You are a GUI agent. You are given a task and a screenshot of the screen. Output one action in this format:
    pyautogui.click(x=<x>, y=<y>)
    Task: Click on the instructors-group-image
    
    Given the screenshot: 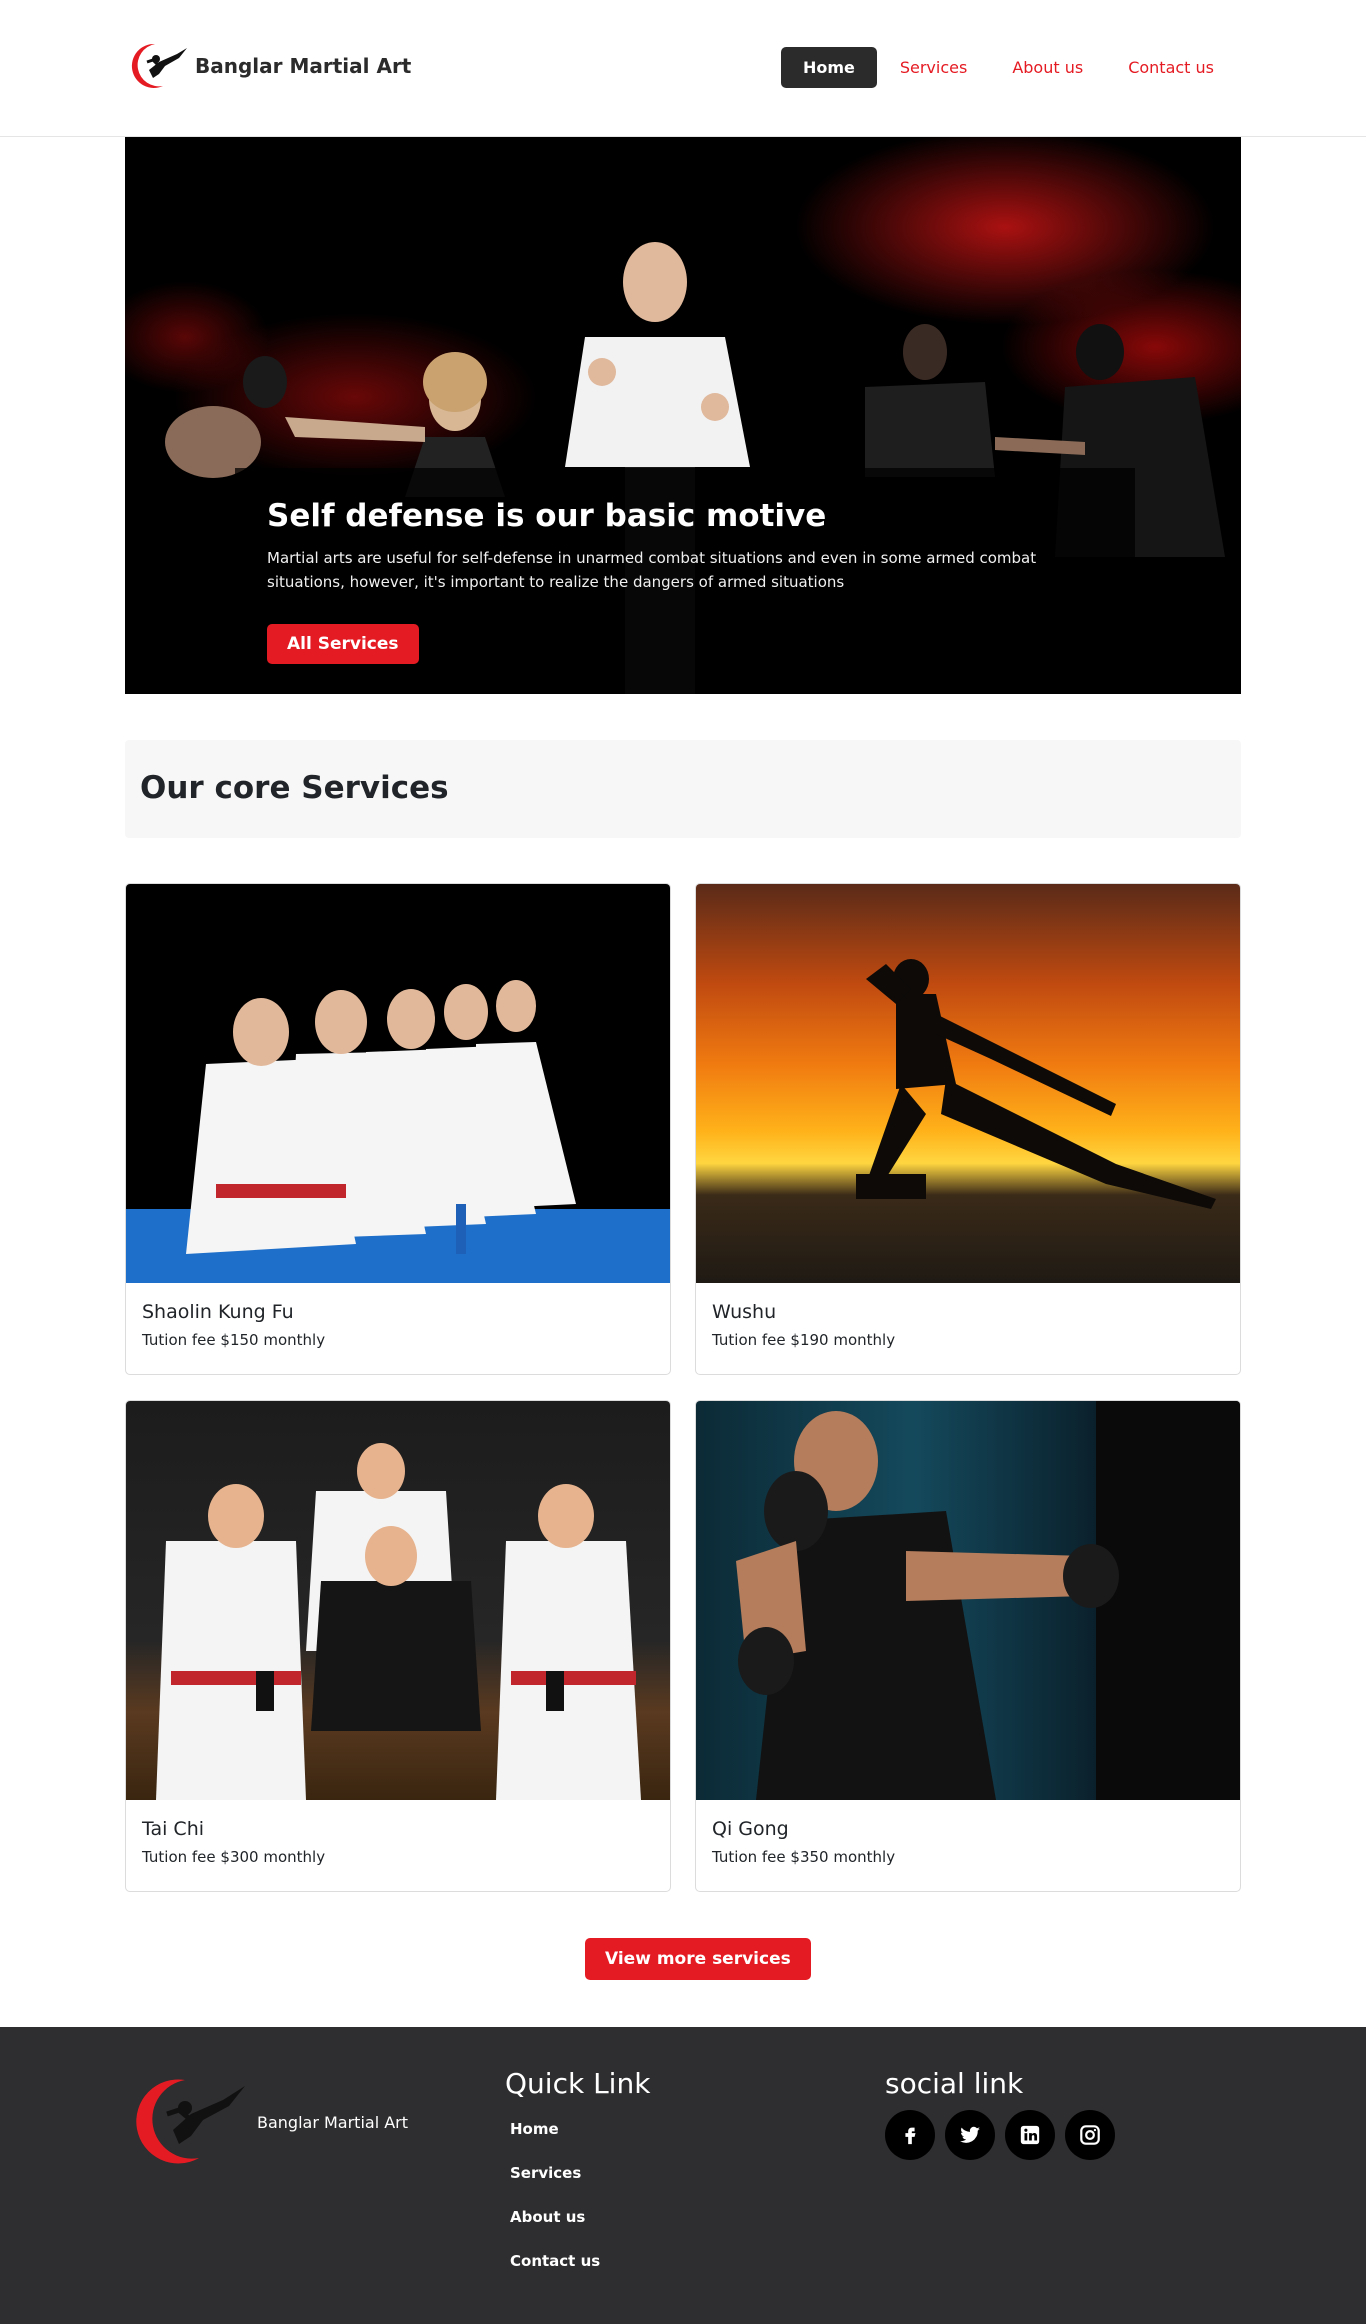 What is the action you would take?
    pyautogui.click(x=398, y=1600)
    